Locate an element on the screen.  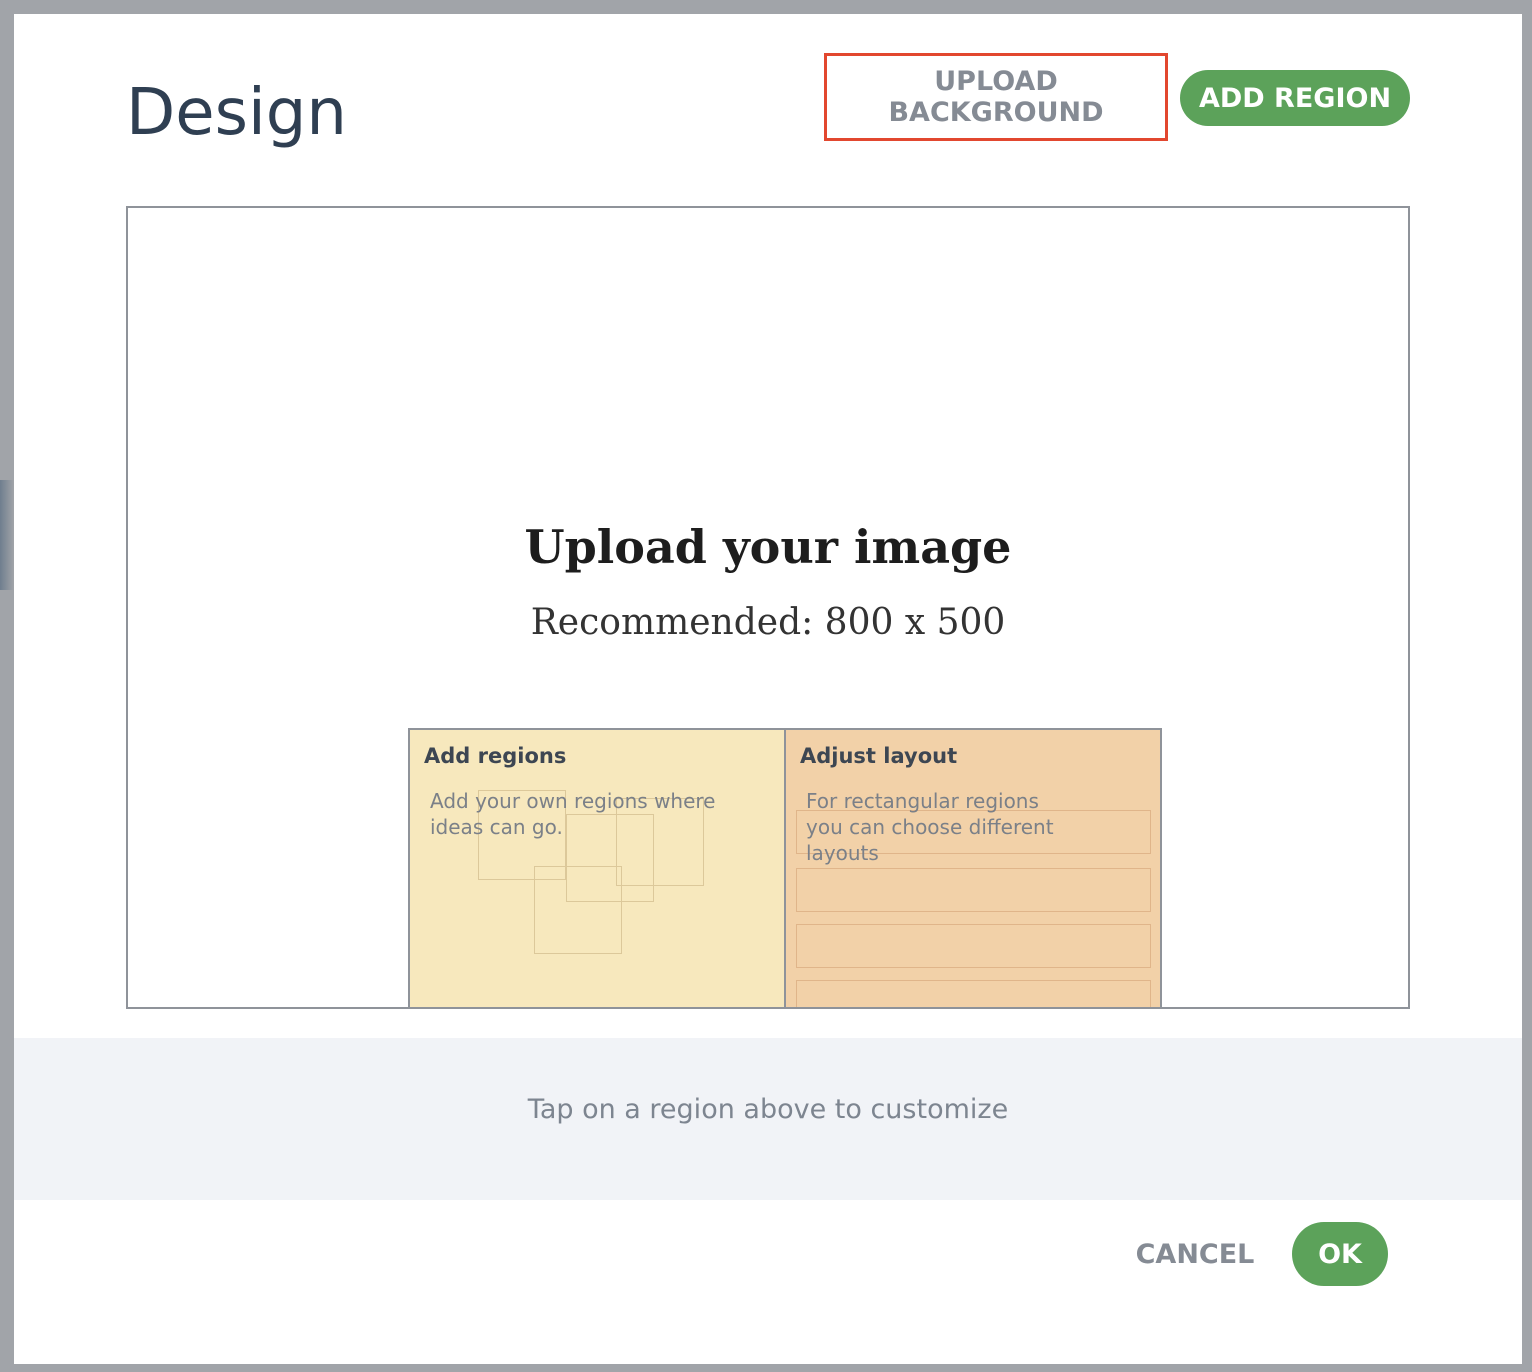
ok-button: OK is located at coordinates (1340, 1254).